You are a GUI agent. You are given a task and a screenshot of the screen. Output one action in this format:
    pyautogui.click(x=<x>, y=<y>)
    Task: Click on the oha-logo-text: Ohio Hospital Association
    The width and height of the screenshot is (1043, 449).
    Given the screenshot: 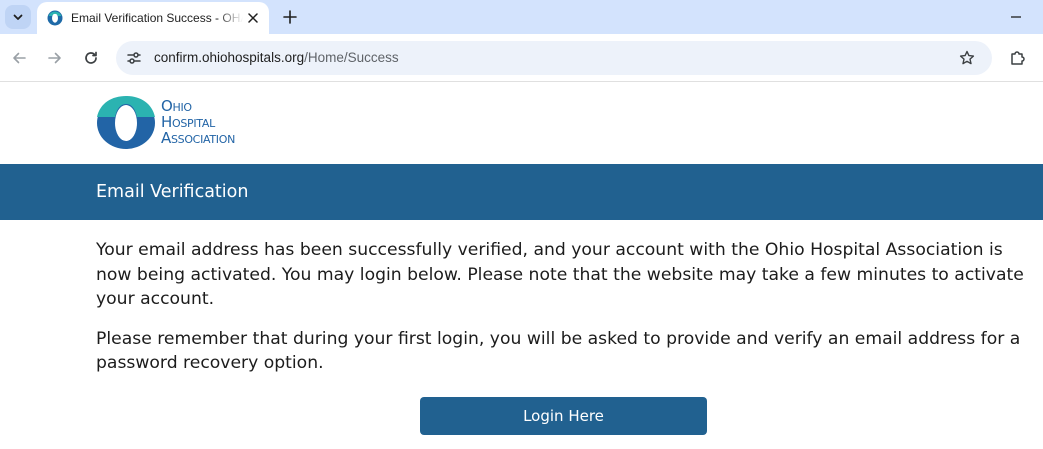 What is the action you would take?
    pyautogui.click(x=198, y=122)
    